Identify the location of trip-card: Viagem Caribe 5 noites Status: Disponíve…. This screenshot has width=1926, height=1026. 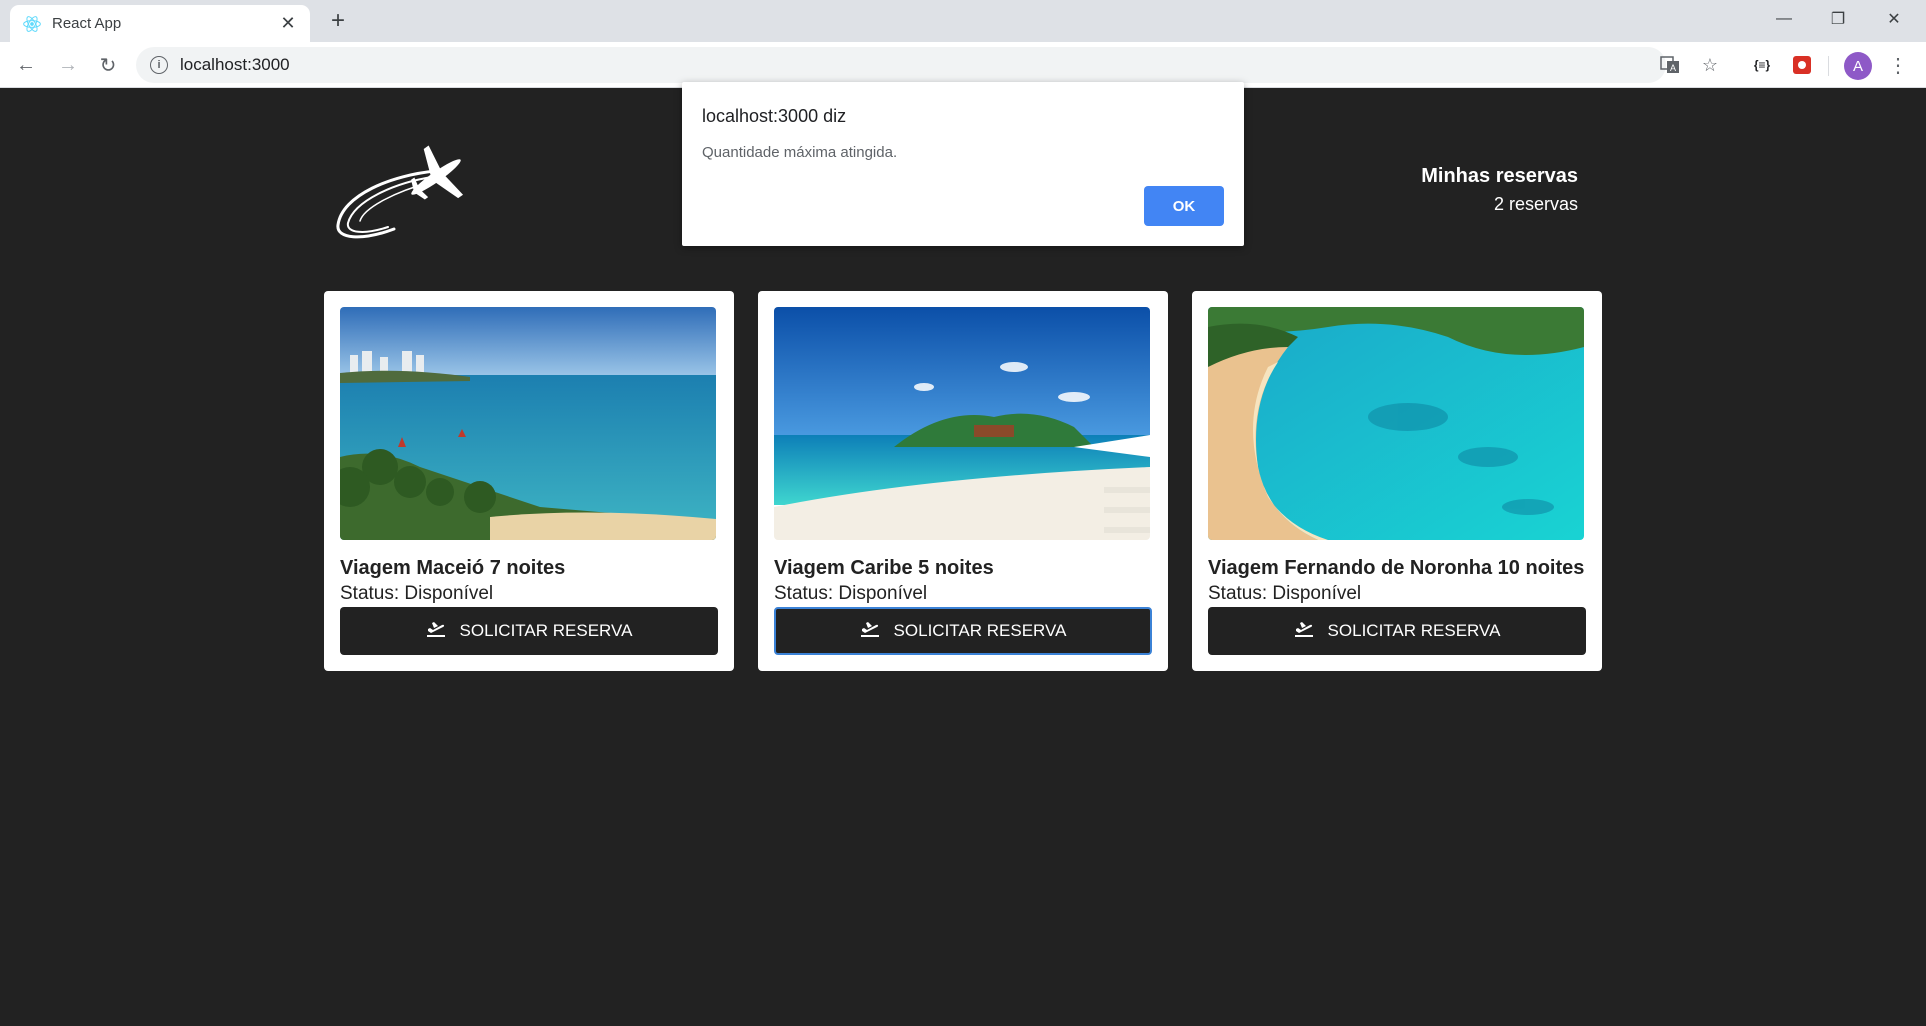
(963, 481).